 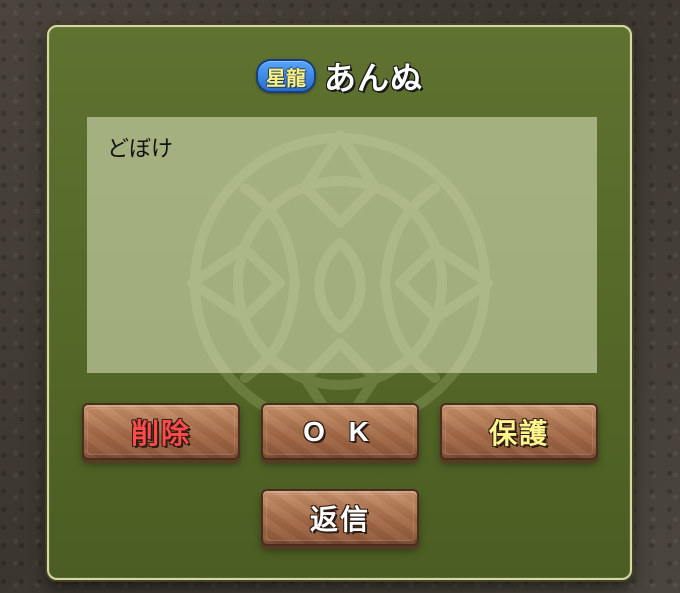 What do you see at coordinates (340, 431) in the screenshot?
I see `ok-button: O K` at bounding box center [340, 431].